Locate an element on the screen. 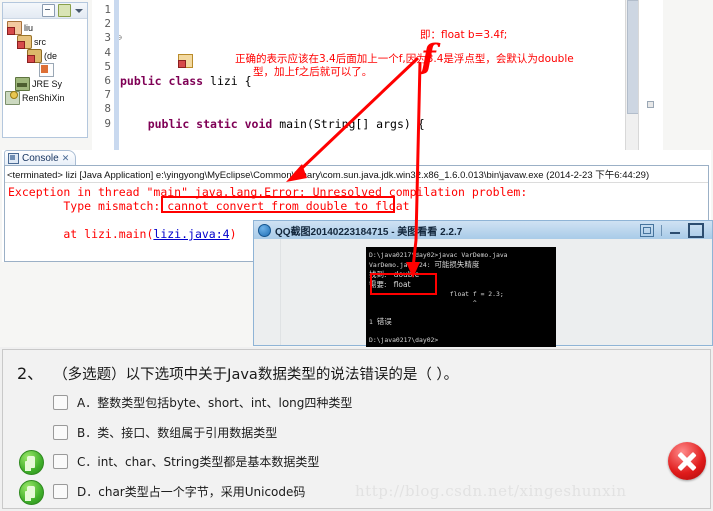 This screenshot has width=713, height=511. line-number: 8 is located at coordinates (107, 109).